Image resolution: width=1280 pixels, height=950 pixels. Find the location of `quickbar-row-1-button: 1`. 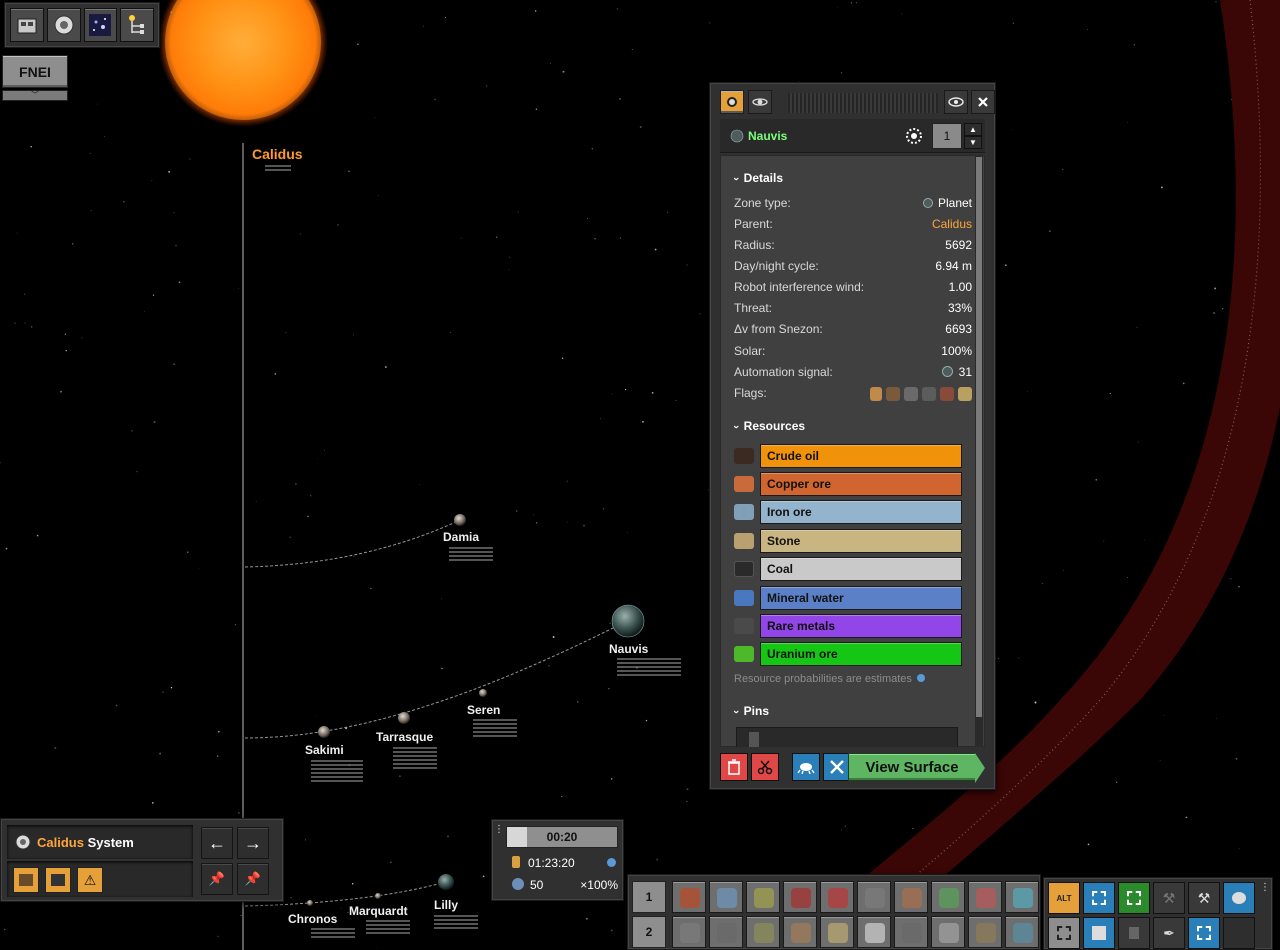

quickbar-row-1-button: 1 is located at coordinates (649, 897).